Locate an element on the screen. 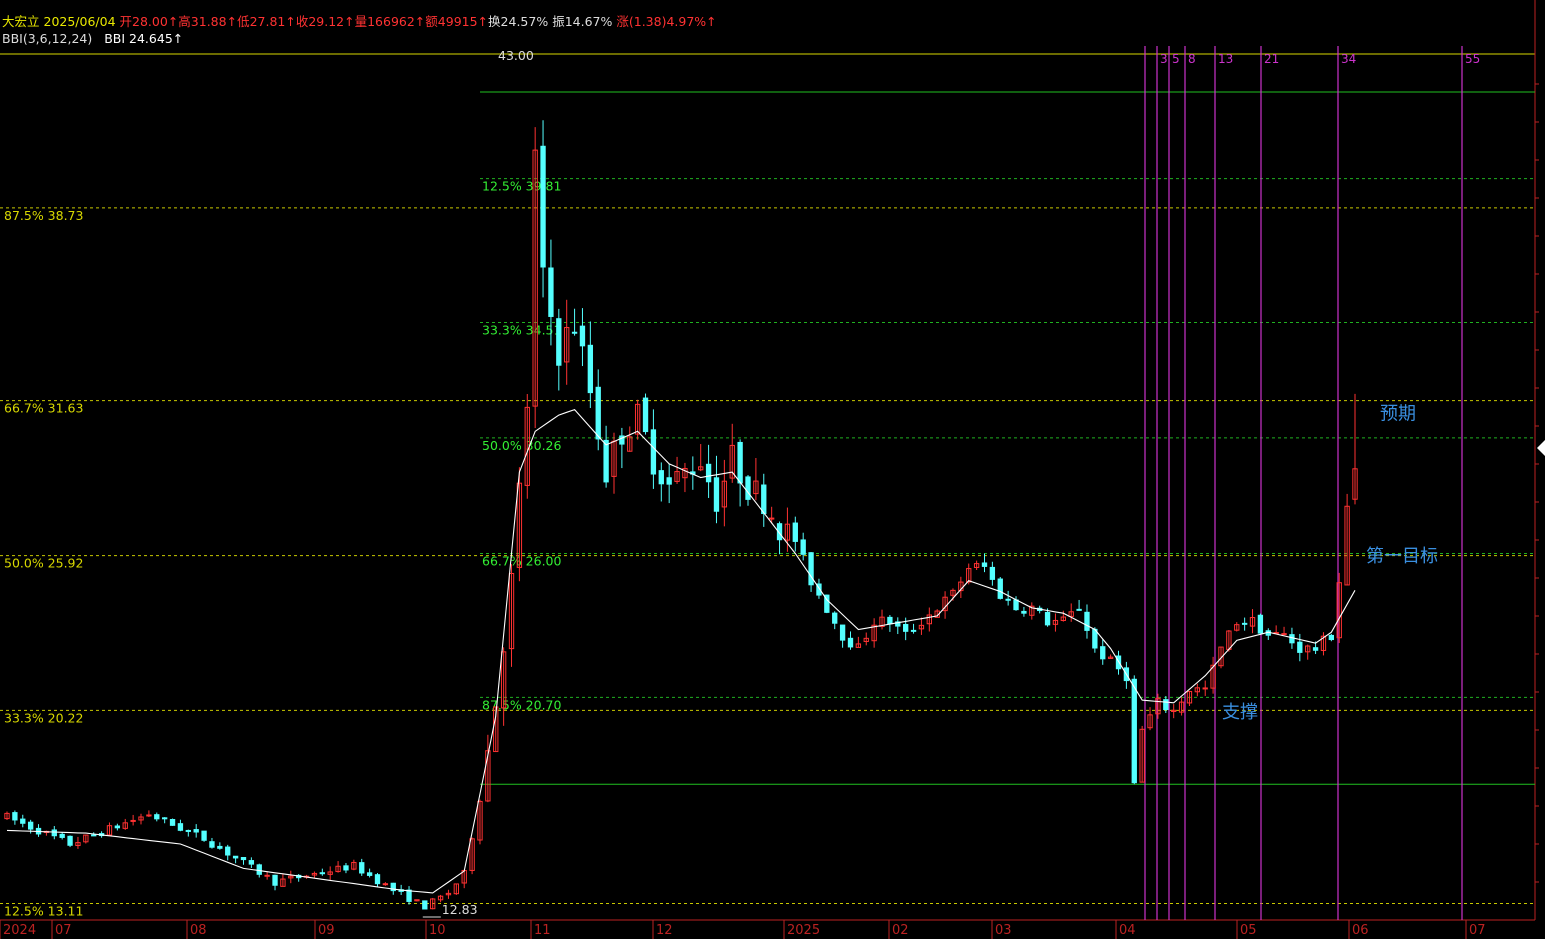 The image size is (1545, 939). x-axis-label: 06 is located at coordinates (1360, 930).